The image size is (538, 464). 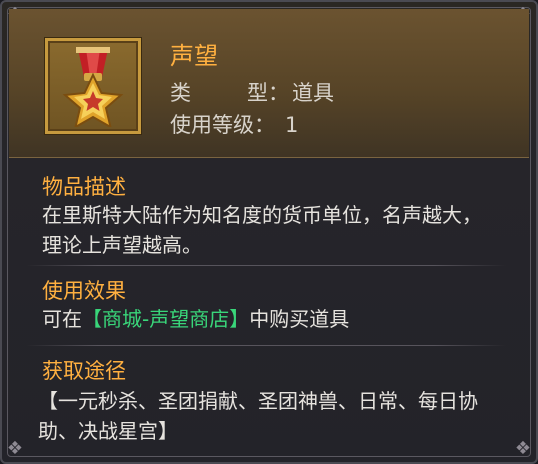 What do you see at coordinates (62, 319) in the screenshot?
I see `usage-prefix: 可在` at bounding box center [62, 319].